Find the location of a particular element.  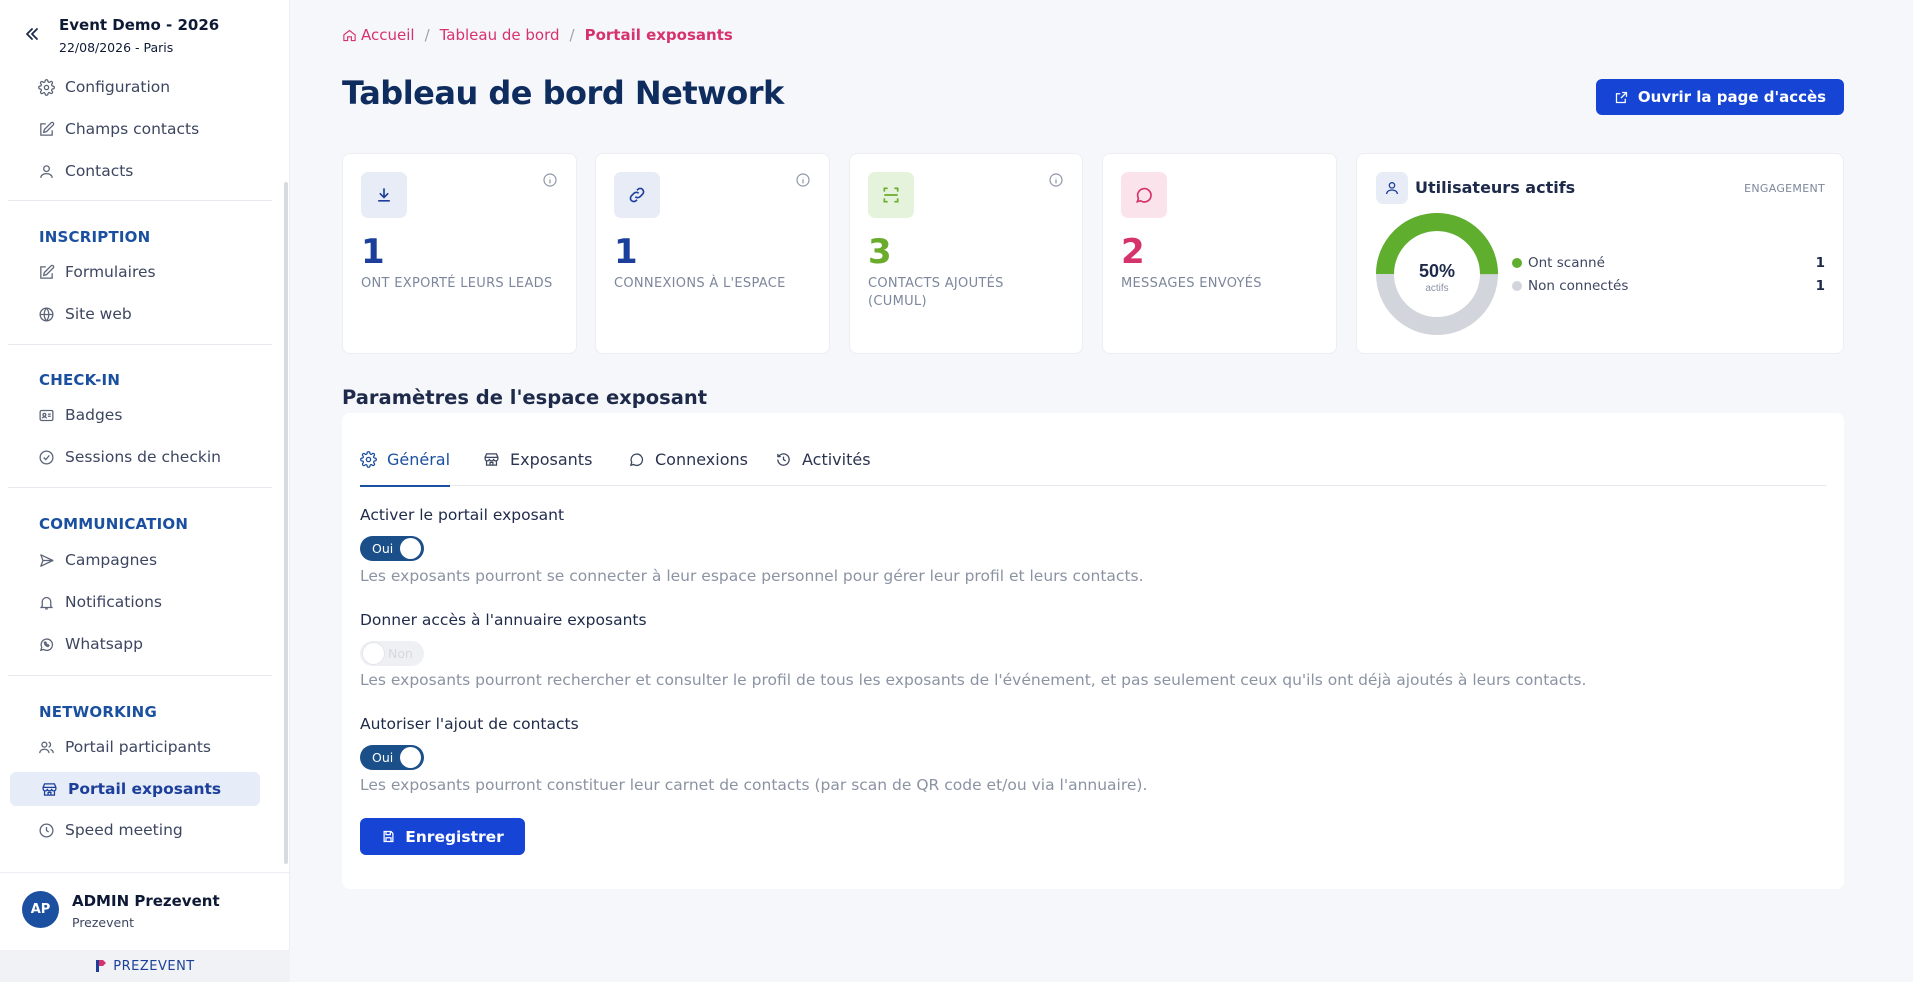

globe-icon is located at coordinates (46, 314).